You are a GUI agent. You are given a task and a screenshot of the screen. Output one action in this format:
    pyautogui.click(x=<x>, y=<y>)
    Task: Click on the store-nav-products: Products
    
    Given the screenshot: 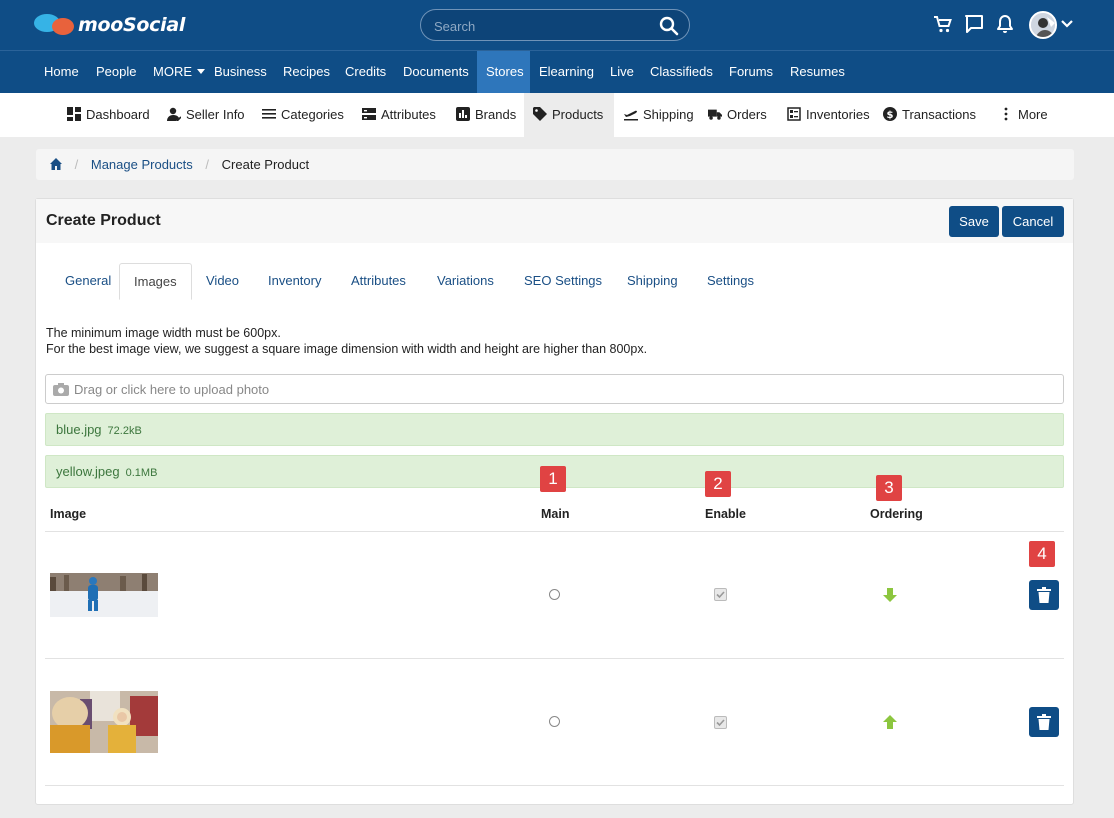 What is the action you would take?
    pyautogui.click(x=569, y=115)
    